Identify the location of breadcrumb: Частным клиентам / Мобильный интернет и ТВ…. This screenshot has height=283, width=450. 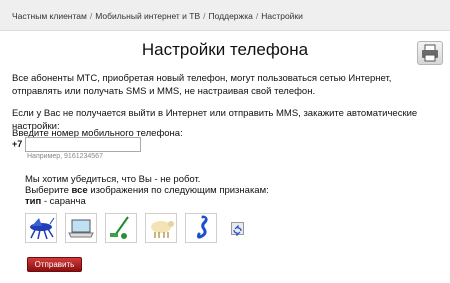
(157, 16).